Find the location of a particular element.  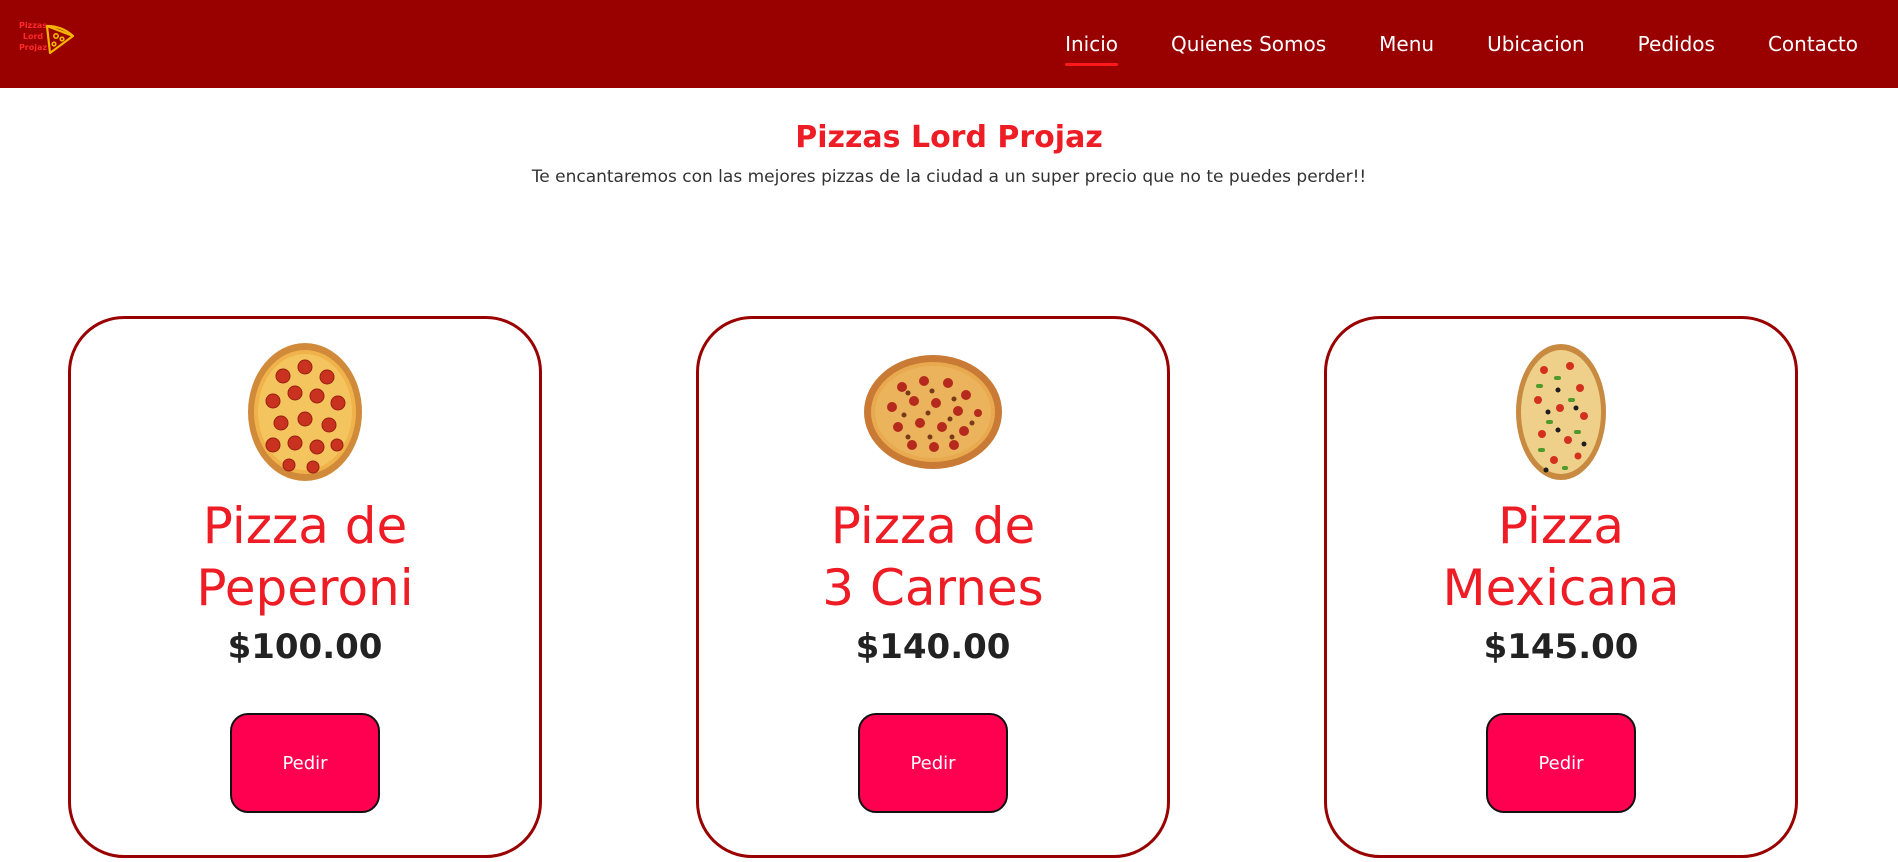

product-price: $145.00 is located at coordinates (1561, 647).